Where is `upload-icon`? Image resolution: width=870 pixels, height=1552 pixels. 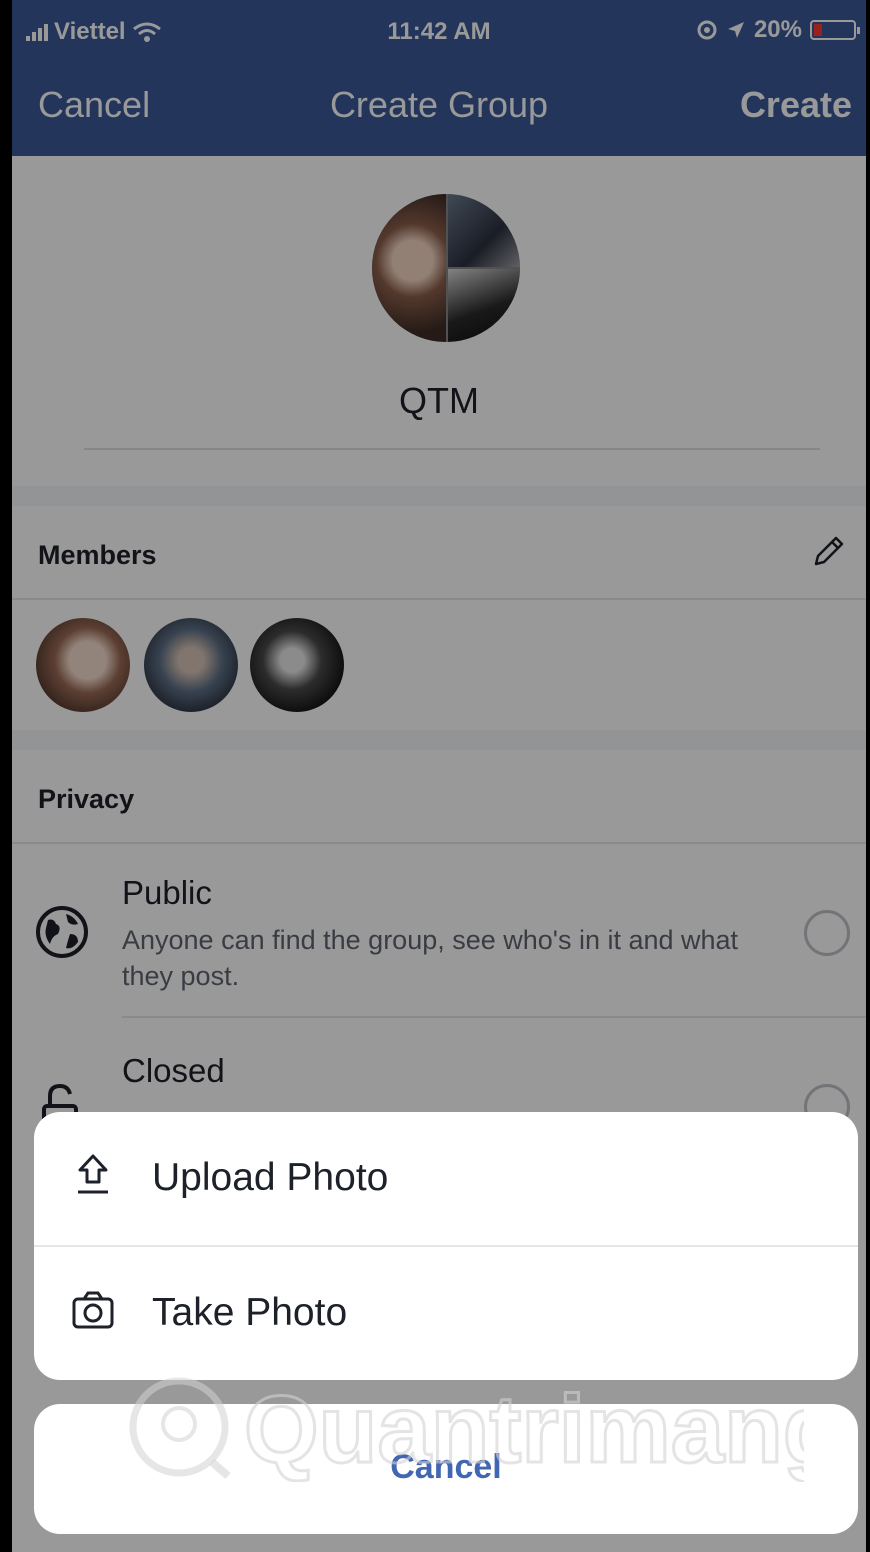 upload-icon is located at coordinates (93, 1174).